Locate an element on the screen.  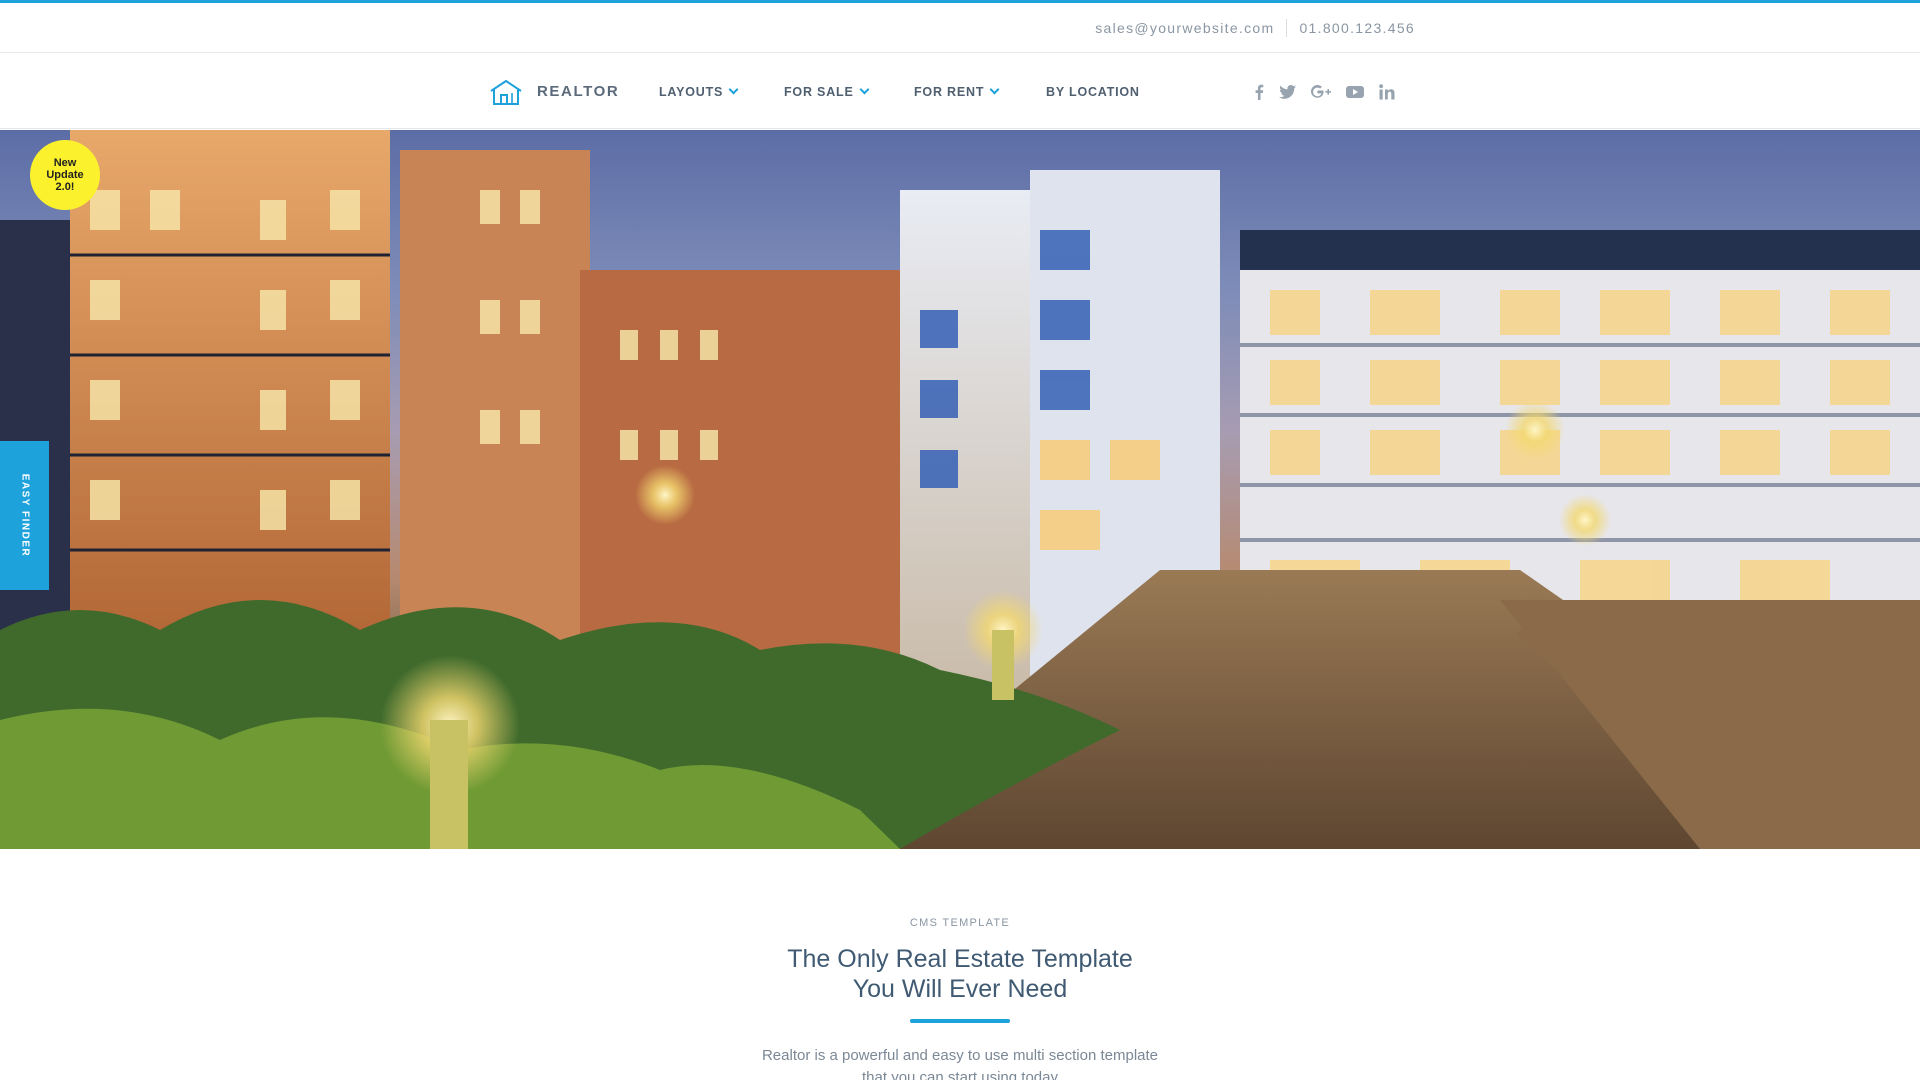
easy-finder-tab: EASY FINDER is located at coordinates (24, 515).